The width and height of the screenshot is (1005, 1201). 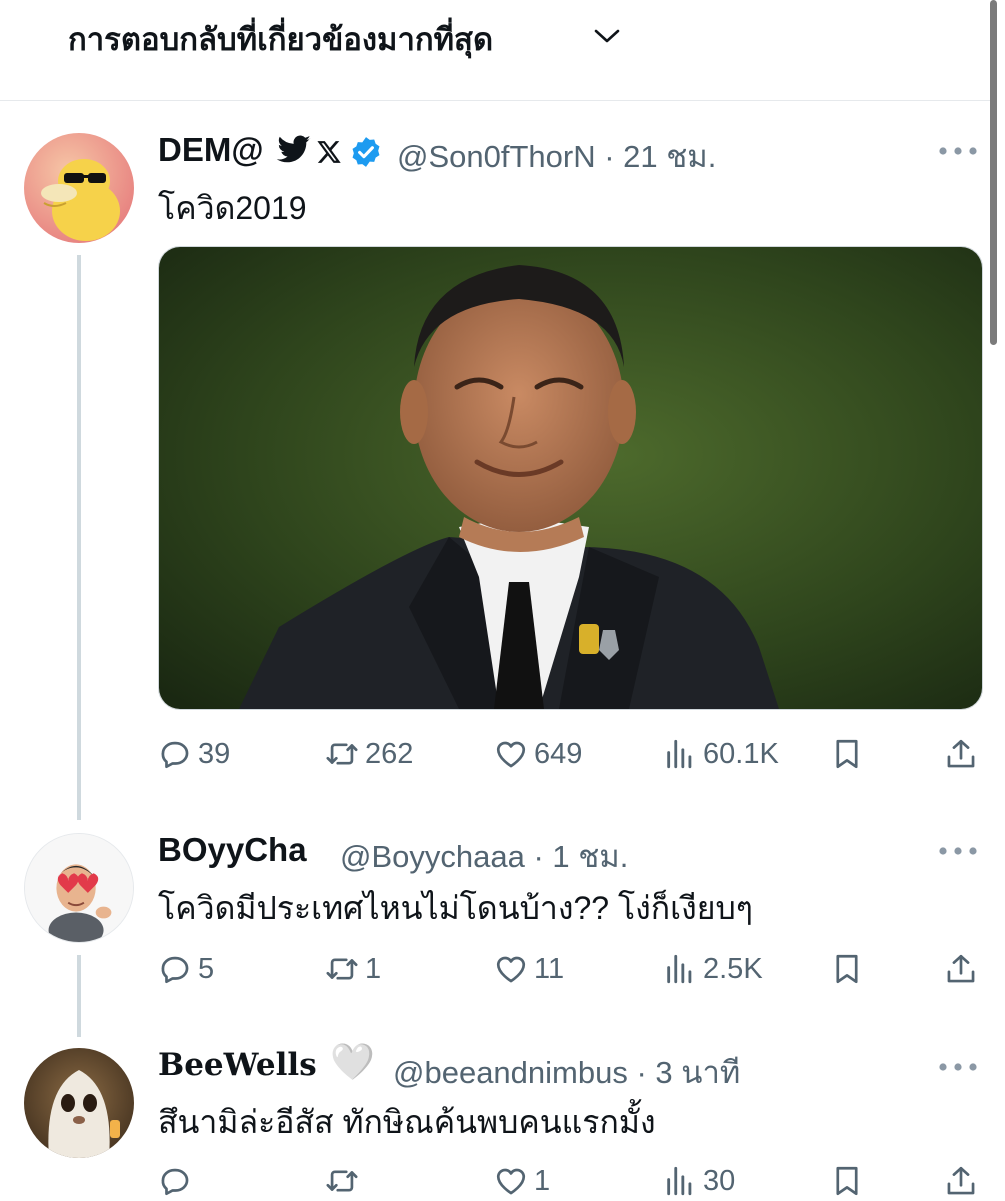 I want to click on reply-button, so click(x=178, y=1181).